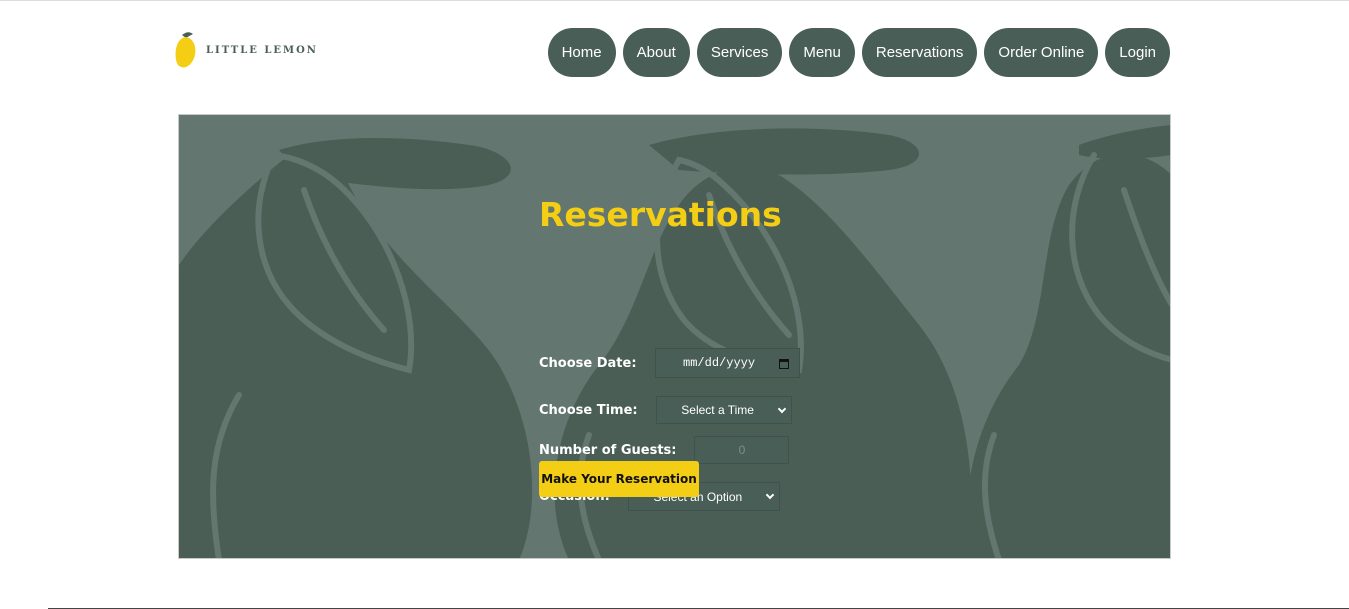 The width and height of the screenshot is (1349, 609). Describe the element at coordinates (656, 52) in the screenshot. I see `nav-about-button: About` at that location.